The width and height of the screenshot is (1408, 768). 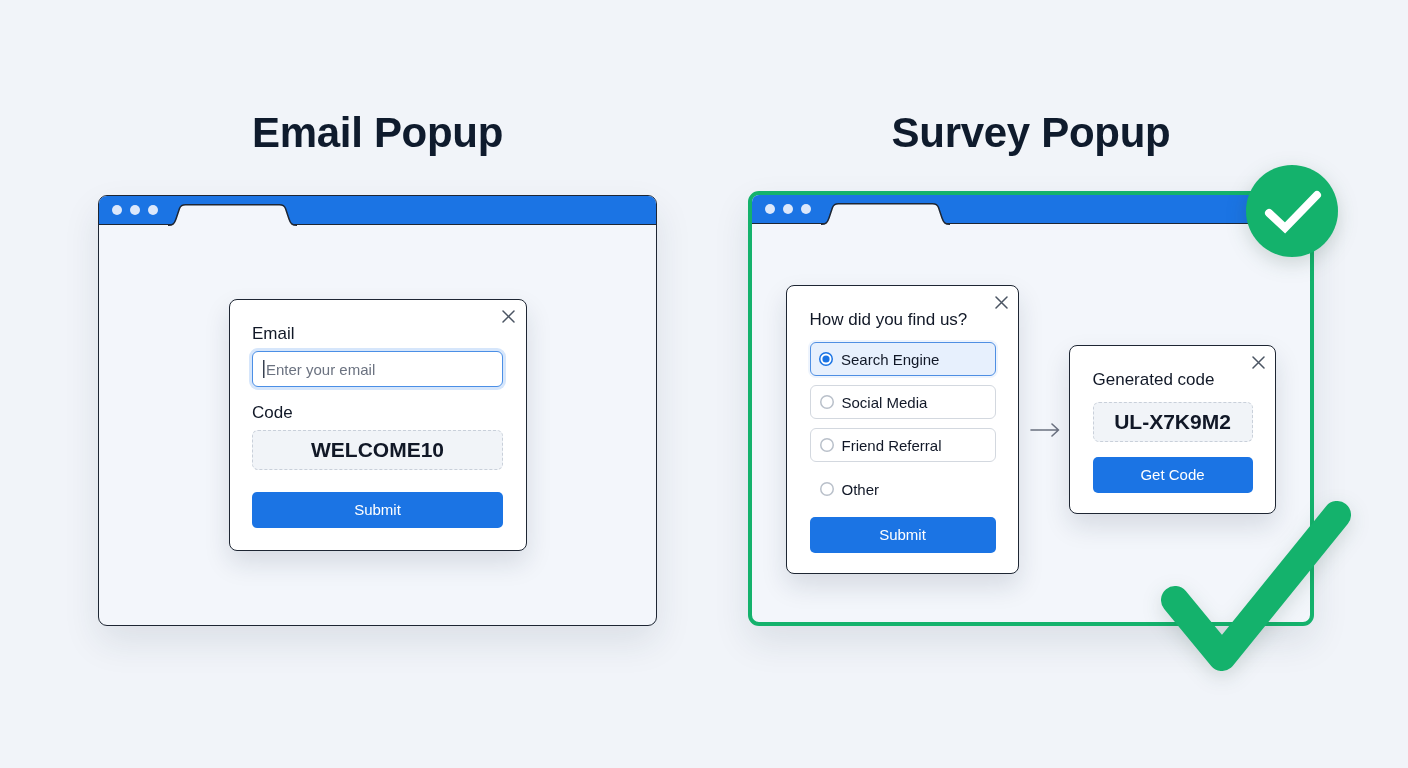 What do you see at coordinates (1172, 475) in the screenshot?
I see `action-button: Get Code` at bounding box center [1172, 475].